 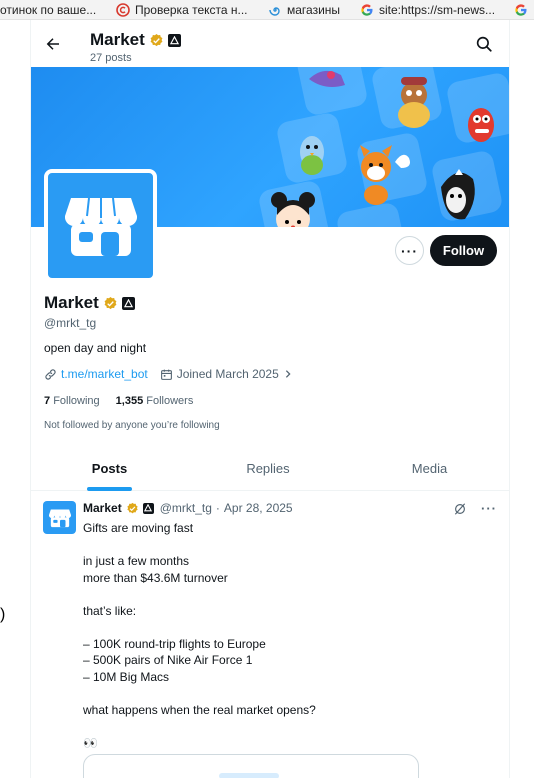 What do you see at coordinates (129, 401) in the screenshot?
I see `followers-count: 1,355` at bounding box center [129, 401].